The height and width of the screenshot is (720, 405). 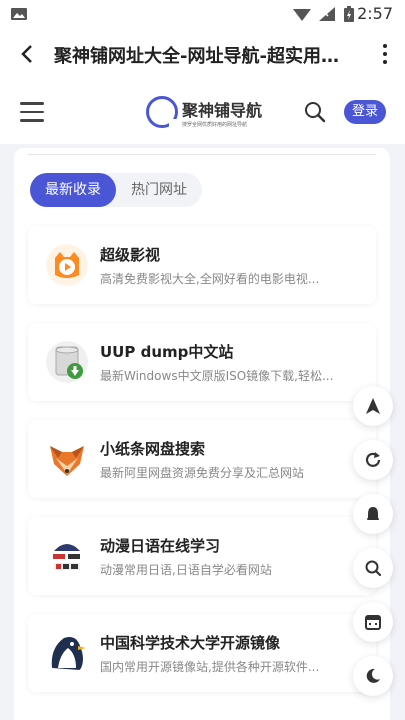 What do you see at coordinates (67, 265) in the screenshot?
I see `orange-play-icon` at bounding box center [67, 265].